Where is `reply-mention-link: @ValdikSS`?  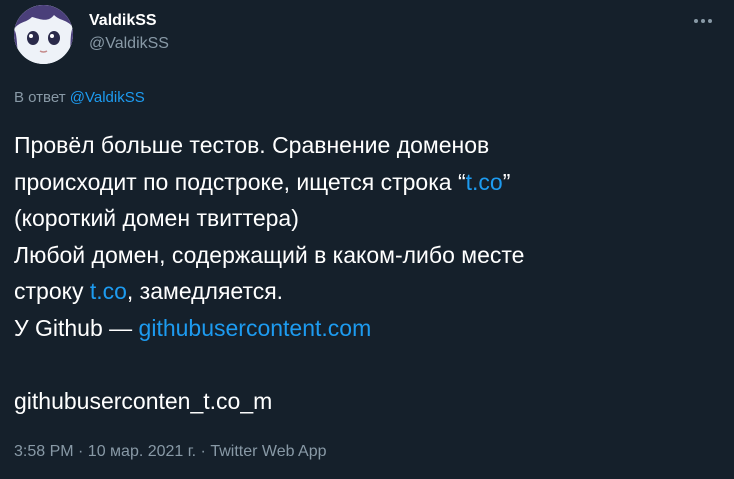
reply-mention-link: @ValdikSS is located at coordinates (107, 97).